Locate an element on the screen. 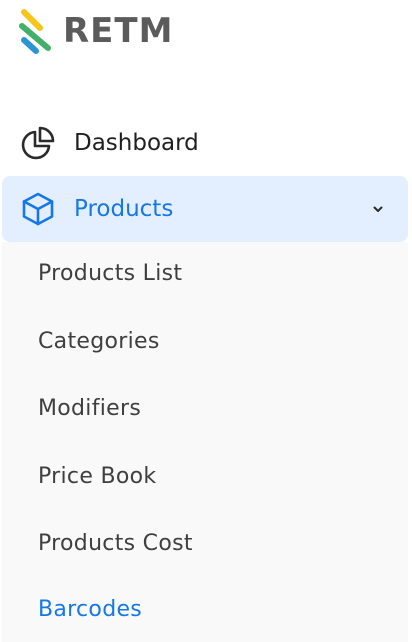 The image size is (412, 642). submenu-item-barcodes: Barcodes is located at coordinates (90, 610).